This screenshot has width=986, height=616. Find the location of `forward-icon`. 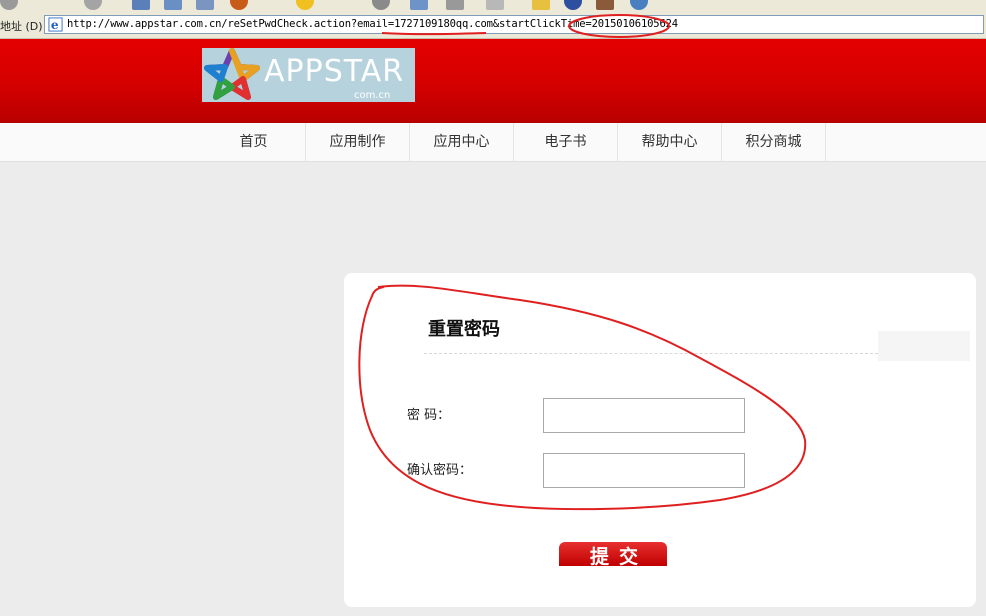

forward-icon is located at coordinates (93, 5).